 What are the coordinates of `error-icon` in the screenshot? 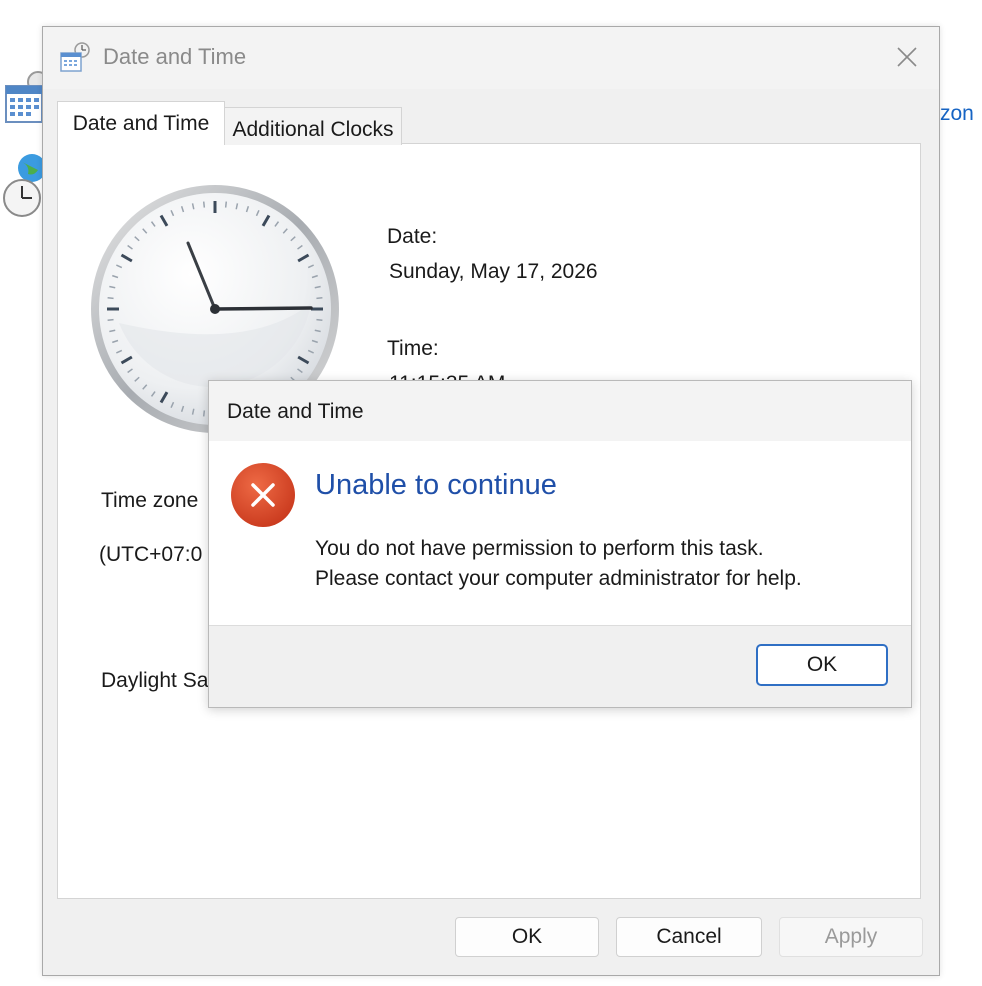 It's located at (263, 495).